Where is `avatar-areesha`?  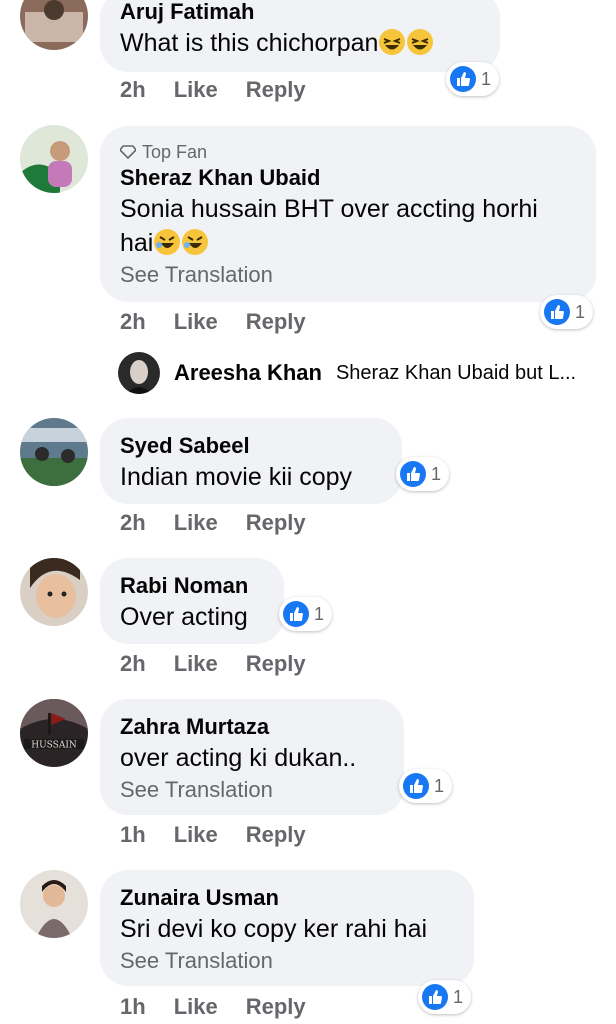 avatar-areesha is located at coordinates (139, 373).